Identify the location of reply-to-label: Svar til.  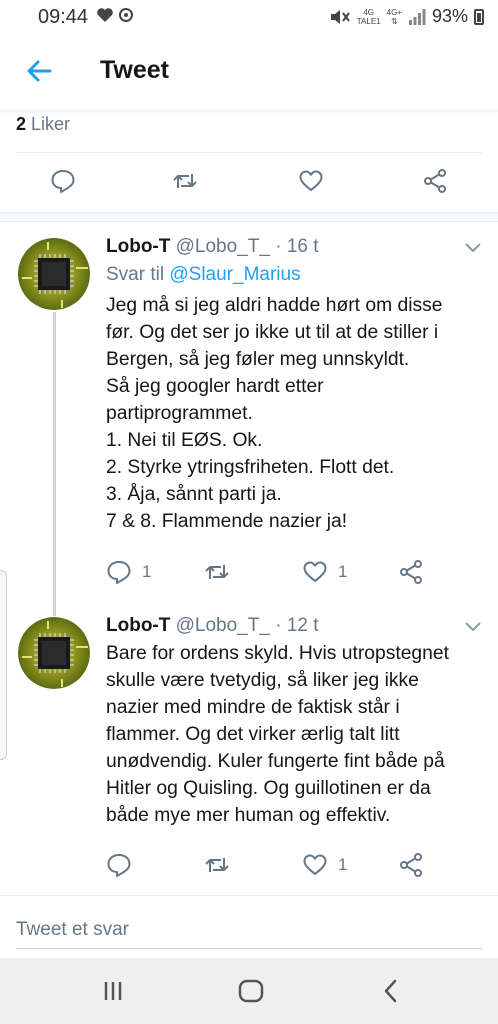
(135, 274).